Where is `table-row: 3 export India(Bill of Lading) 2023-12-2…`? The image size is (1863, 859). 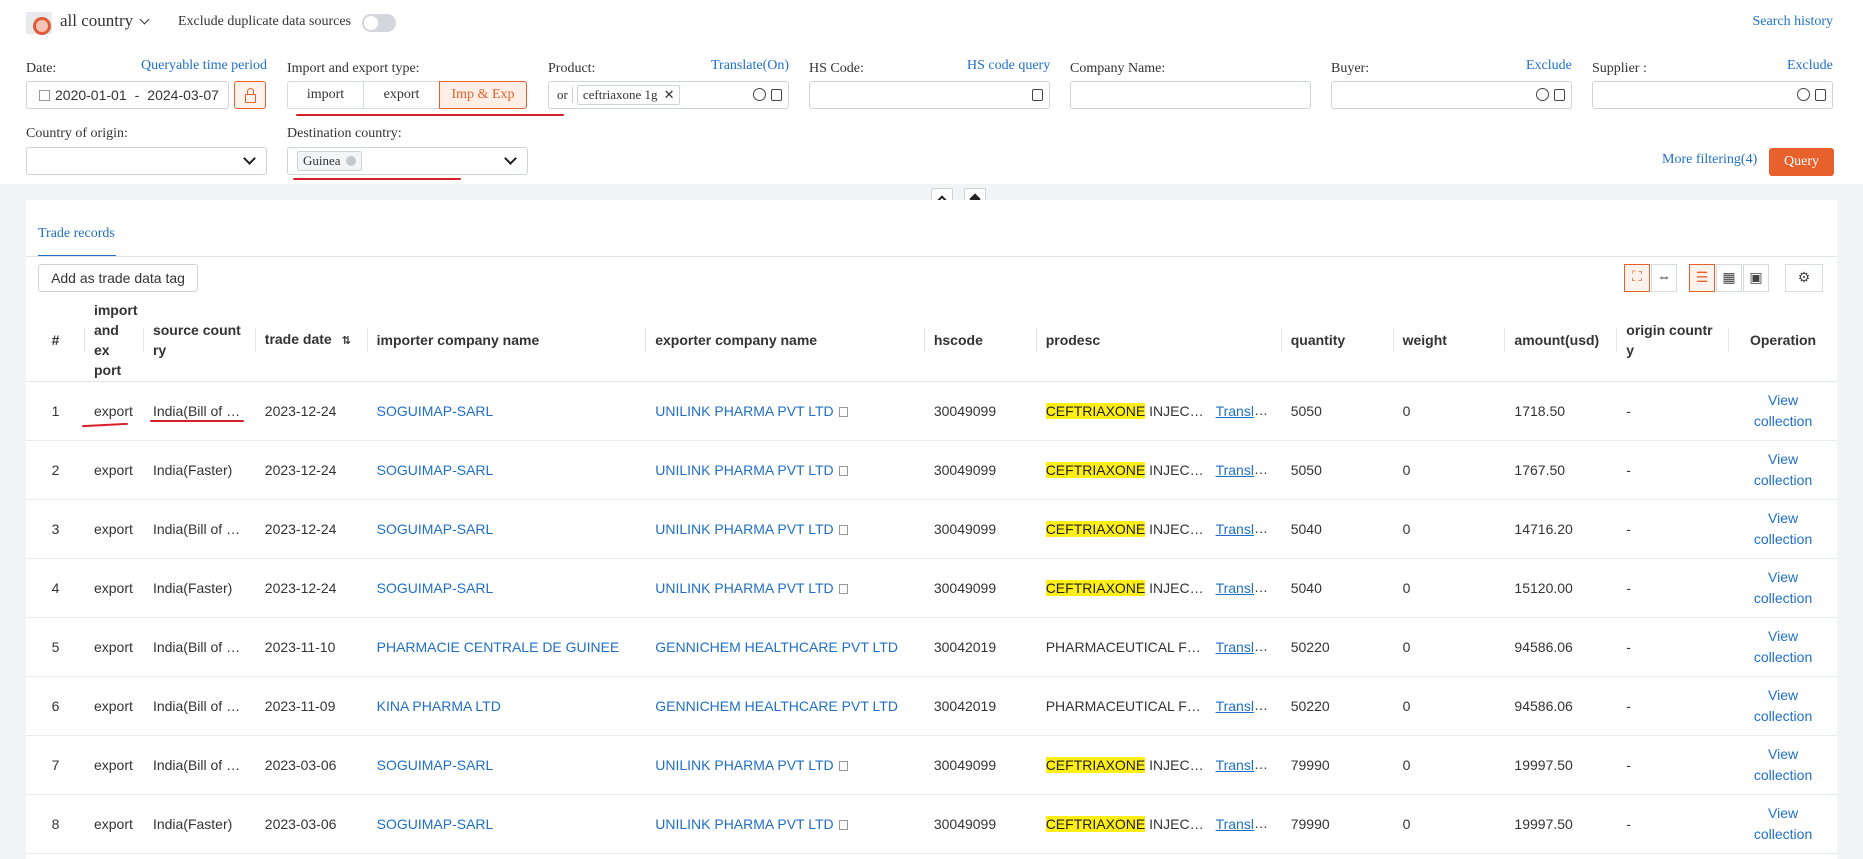
table-row: 3 export India(Bill of Lading) 2023-12-2… is located at coordinates (931, 529).